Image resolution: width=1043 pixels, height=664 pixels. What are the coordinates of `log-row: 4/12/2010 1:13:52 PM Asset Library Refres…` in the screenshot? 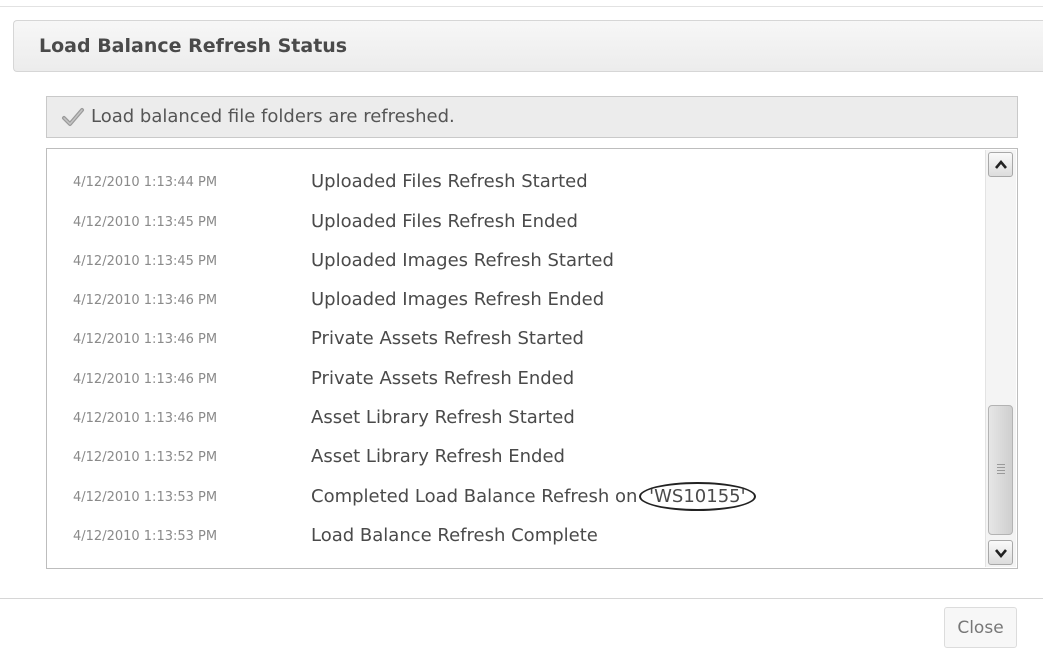 It's located at (512, 458).